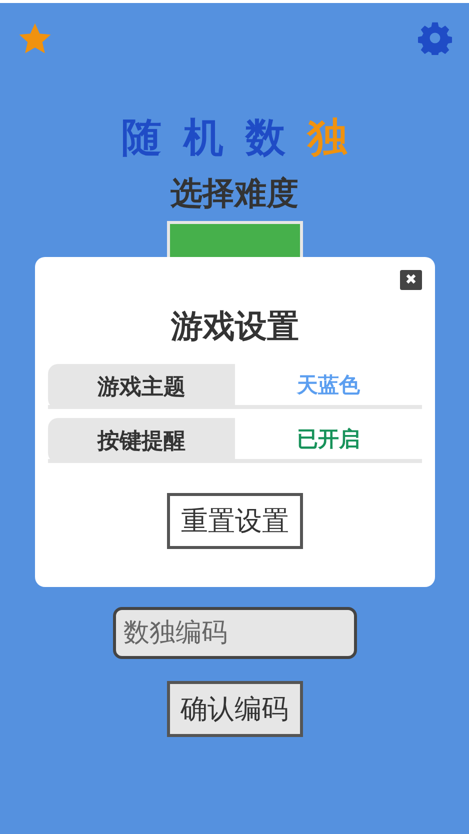 This screenshot has width=469, height=834. Describe the element at coordinates (435, 38) in the screenshot. I see `settings-icon` at that location.